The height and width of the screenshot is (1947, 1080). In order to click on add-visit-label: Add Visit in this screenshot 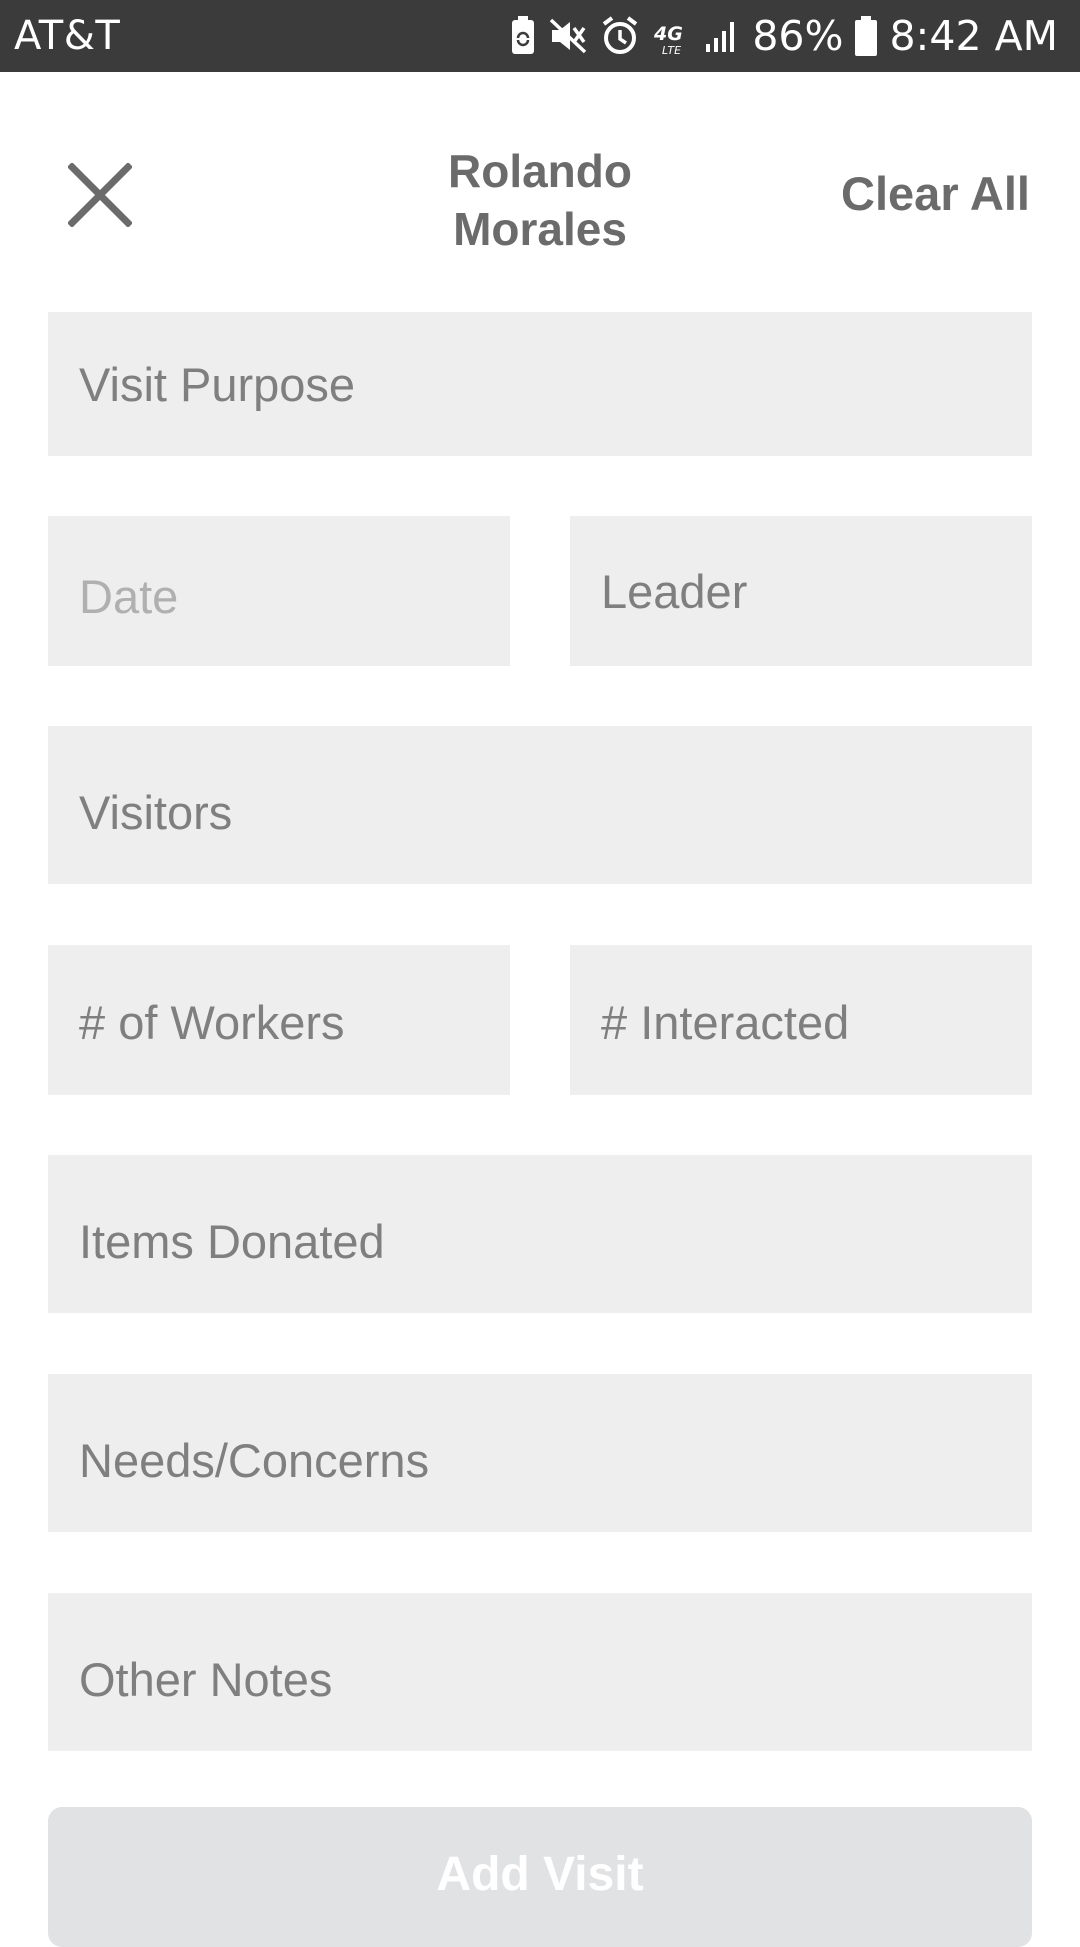, I will do `click(540, 1874)`.